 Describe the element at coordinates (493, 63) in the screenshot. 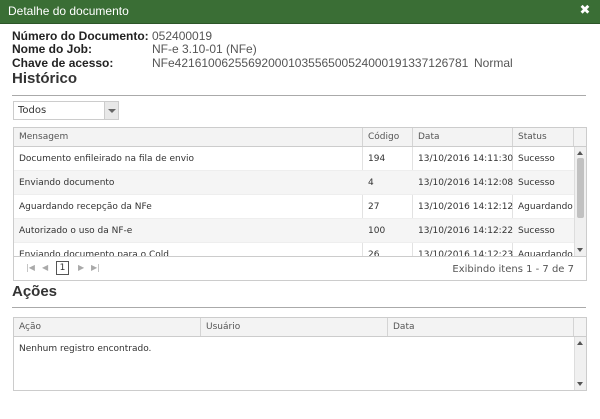

I see `access-key-status: Normal` at that location.